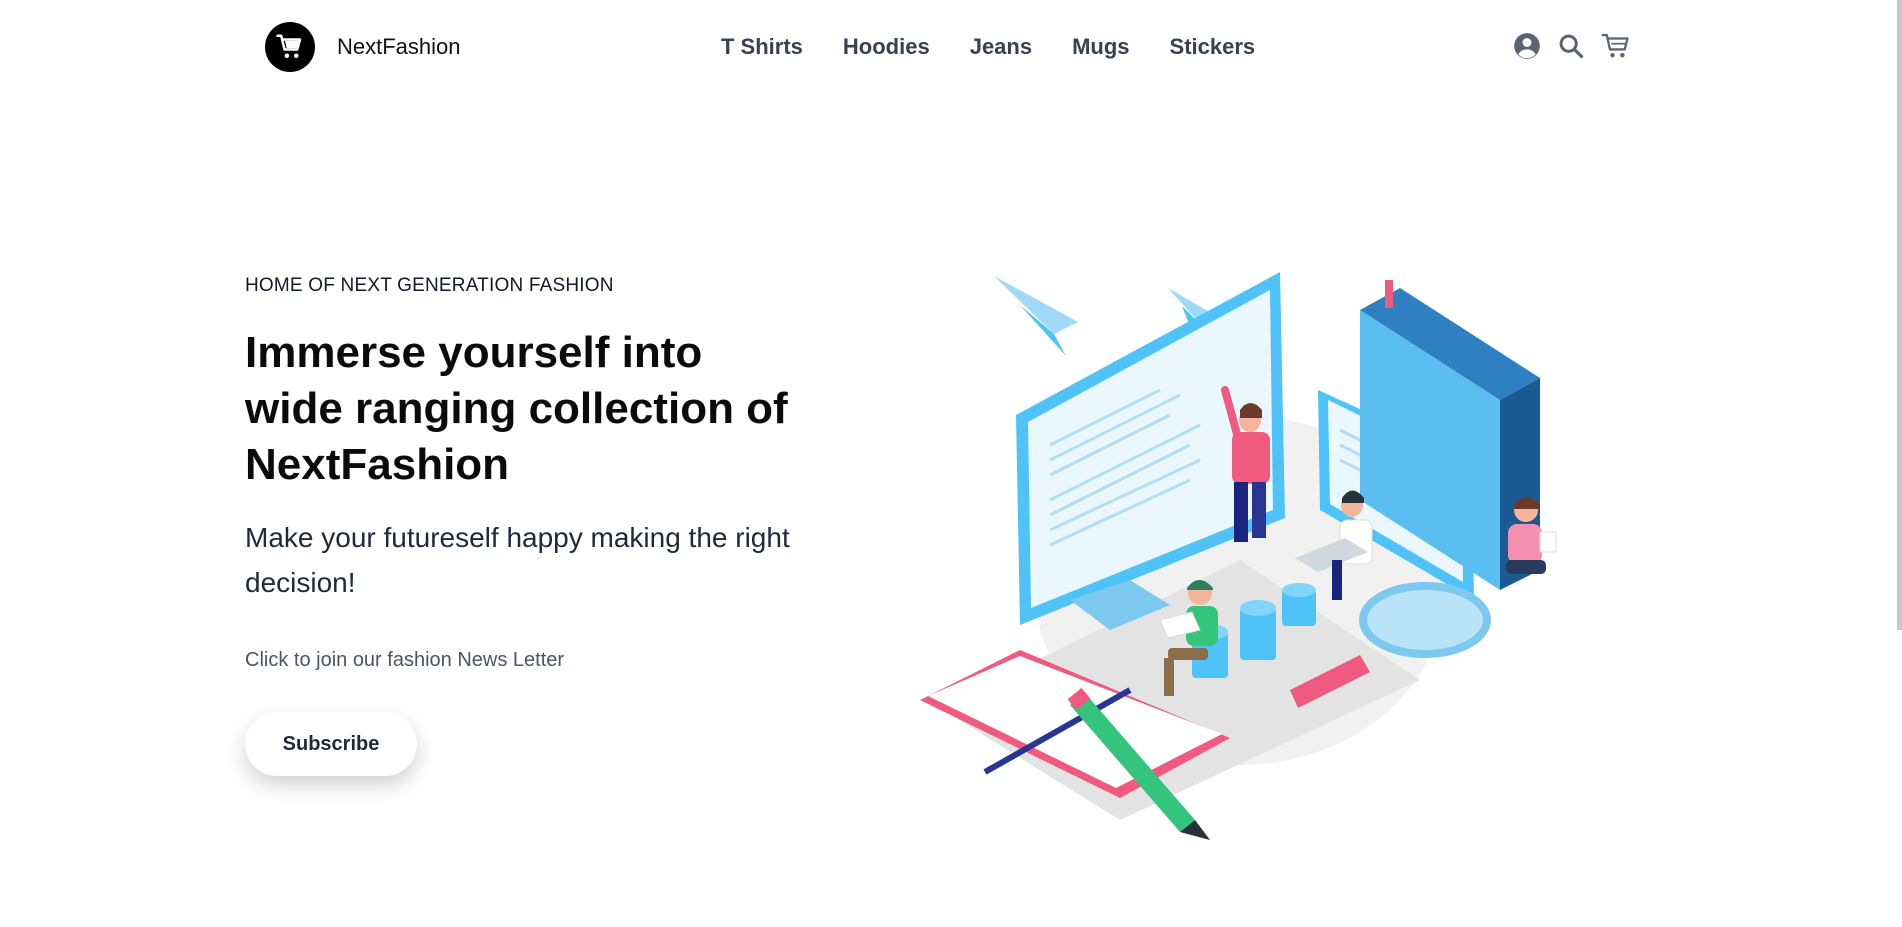  I want to click on nav-link-t-shirts: T Shirts, so click(762, 47).